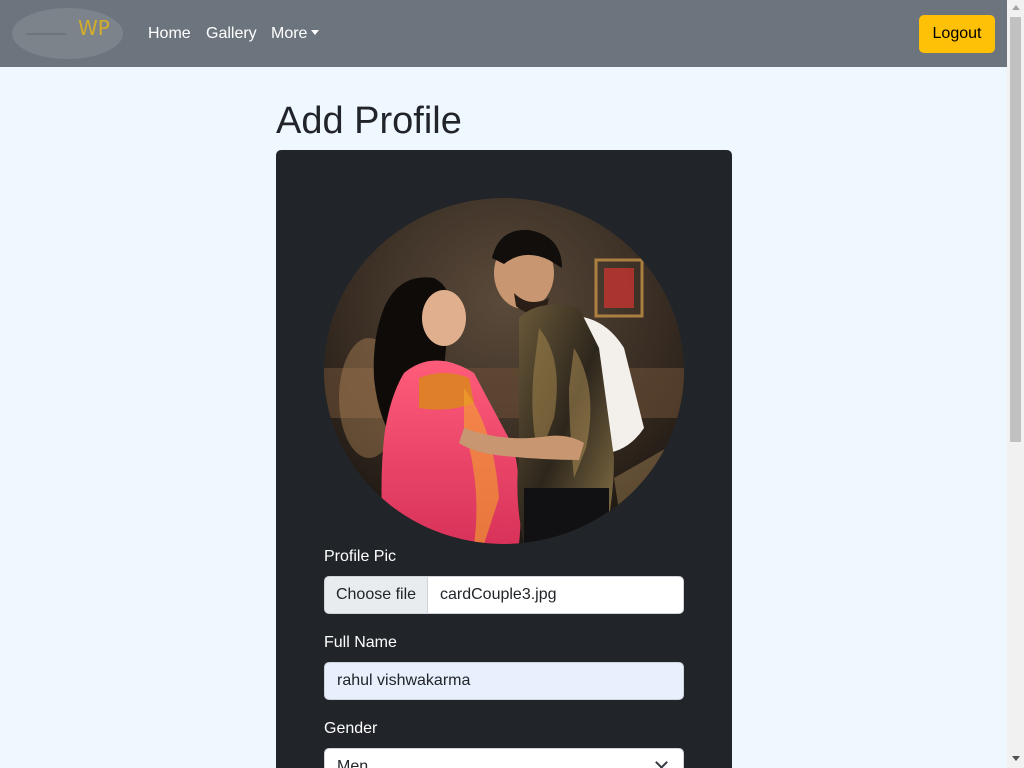 This screenshot has height=768, width=1024. I want to click on scroll-up-arrow-icon, so click(1016, 7).